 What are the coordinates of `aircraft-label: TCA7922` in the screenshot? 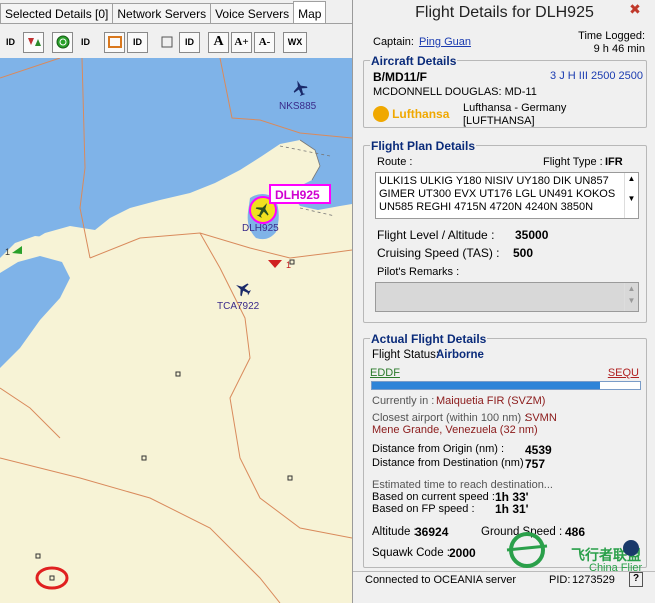 It's located at (238, 306).